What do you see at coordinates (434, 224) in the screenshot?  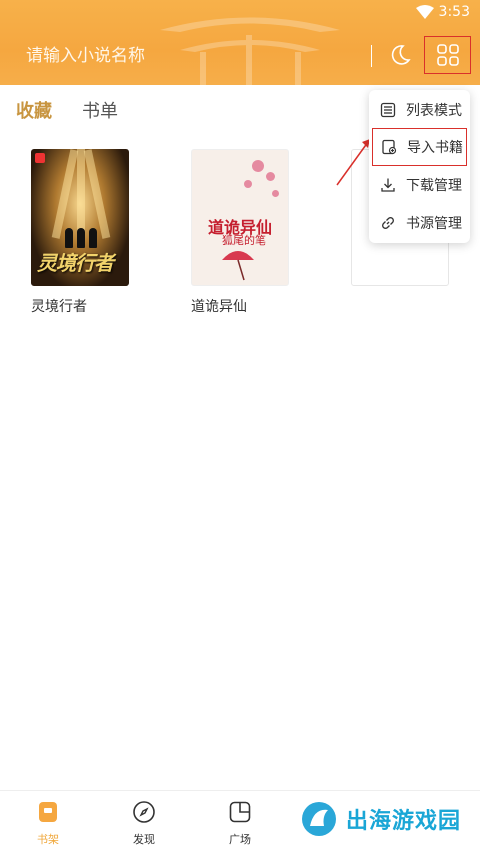 I see `menu-item-label: 书源管理` at bounding box center [434, 224].